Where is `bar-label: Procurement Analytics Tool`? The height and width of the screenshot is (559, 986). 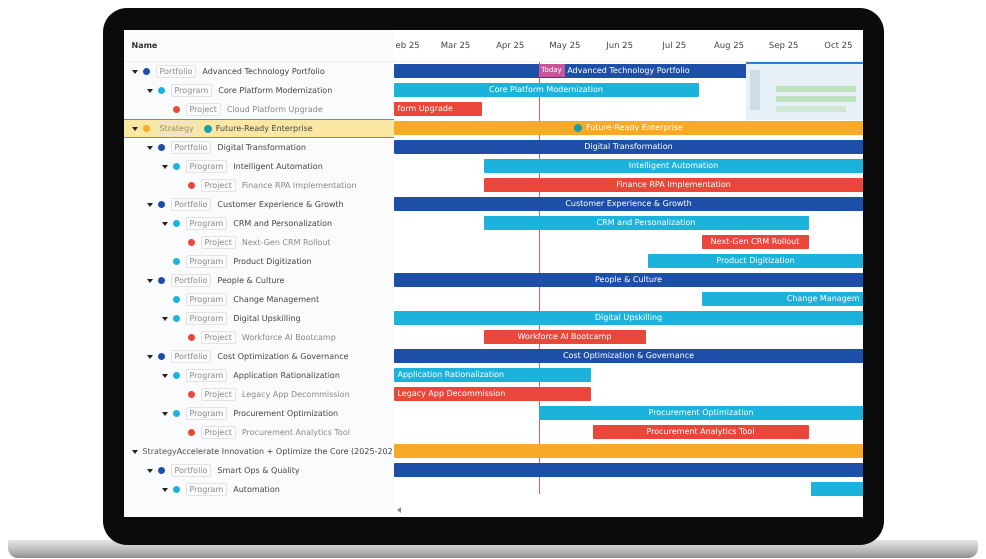 bar-label: Procurement Analytics Tool is located at coordinates (700, 432).